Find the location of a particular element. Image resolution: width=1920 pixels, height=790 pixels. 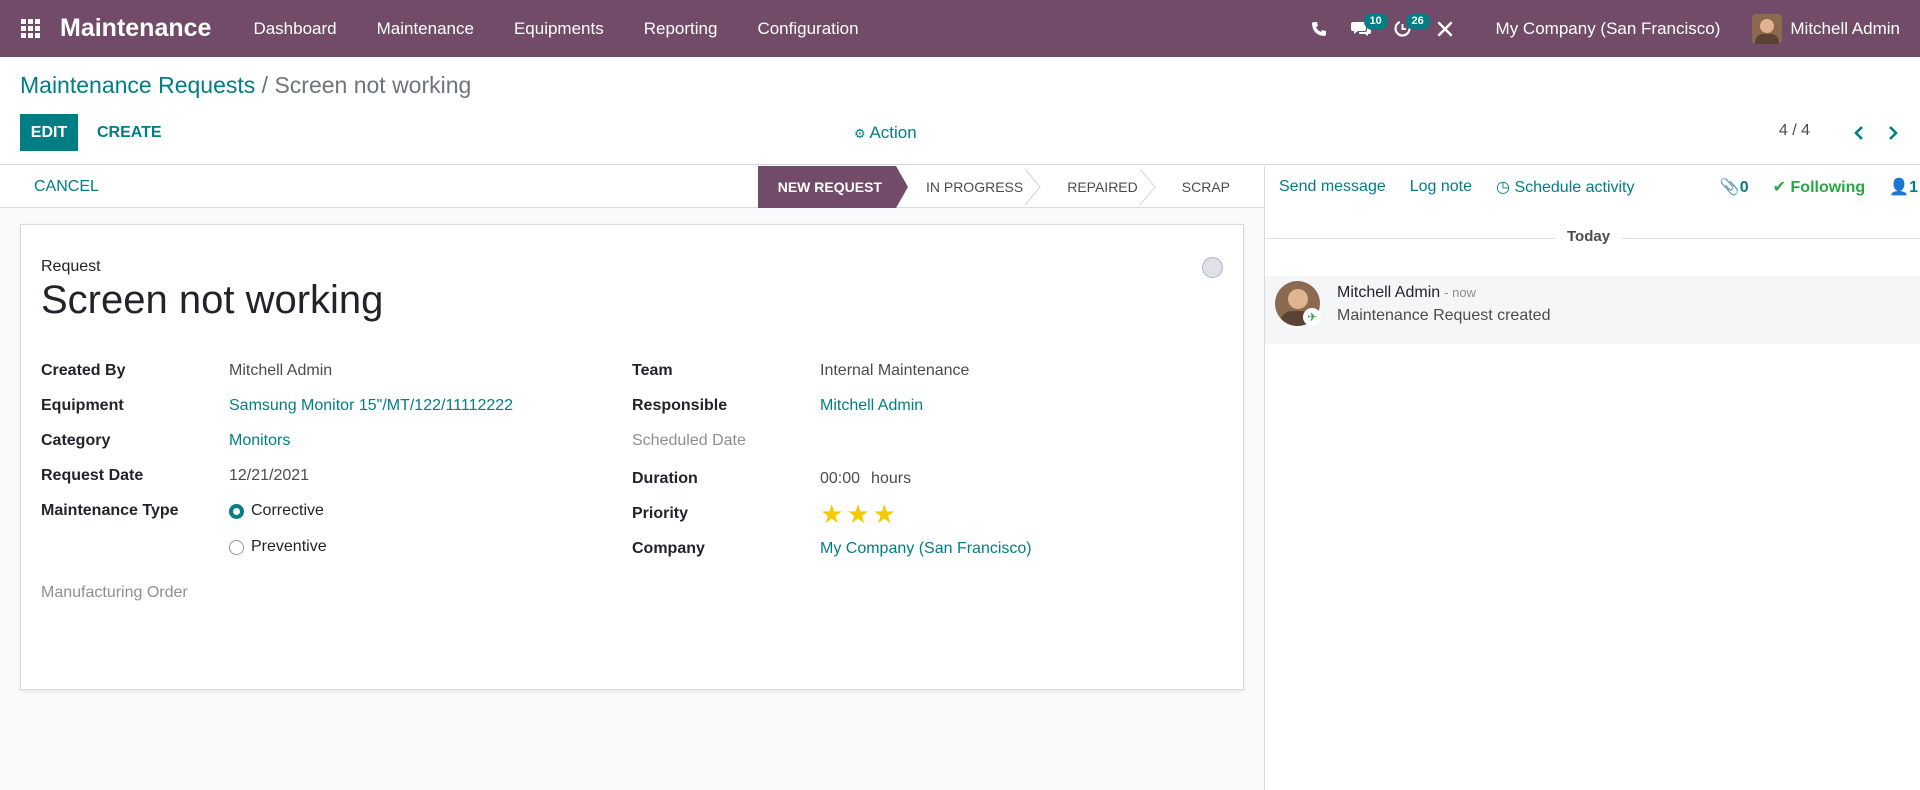

message-time: - now is located at coordinates (1460, 292).